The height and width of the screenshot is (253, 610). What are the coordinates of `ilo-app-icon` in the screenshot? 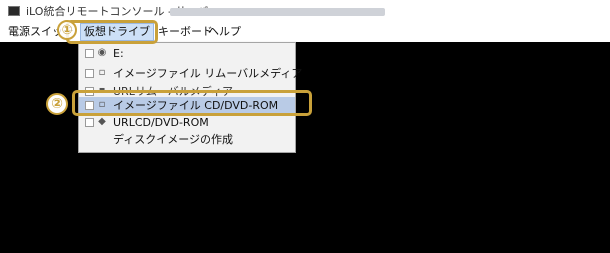 It's located at (14, 11).